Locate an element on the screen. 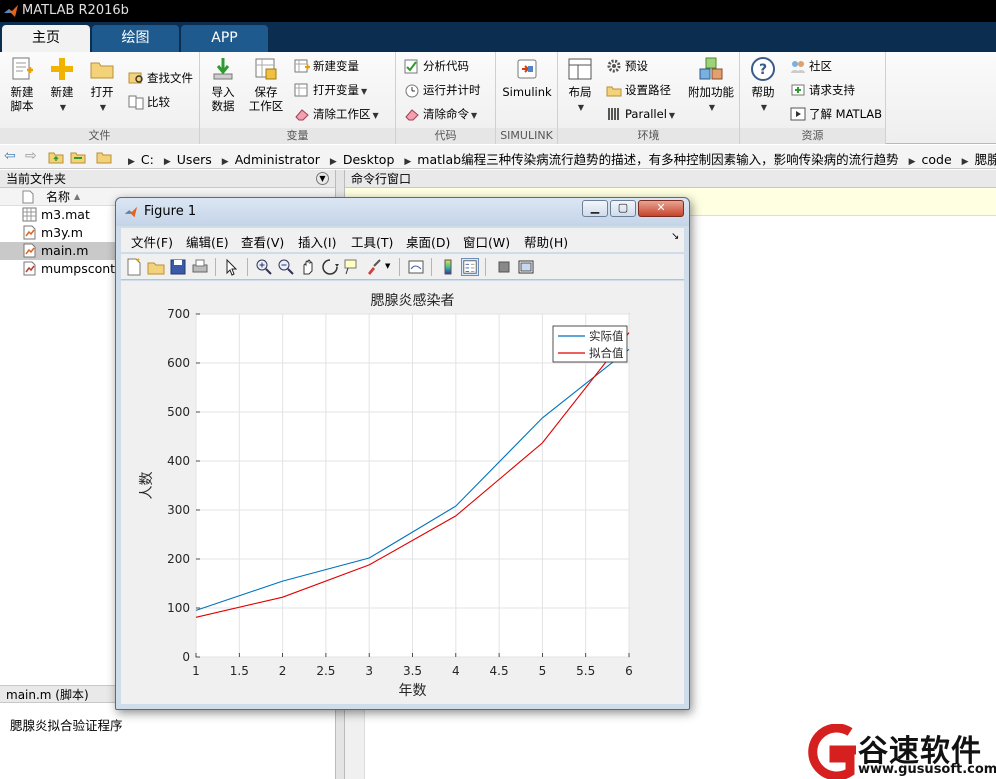 This screenshot has height=779, width=996. addons-button: 附加功能 ▼ is located at coordinates (711, 85).